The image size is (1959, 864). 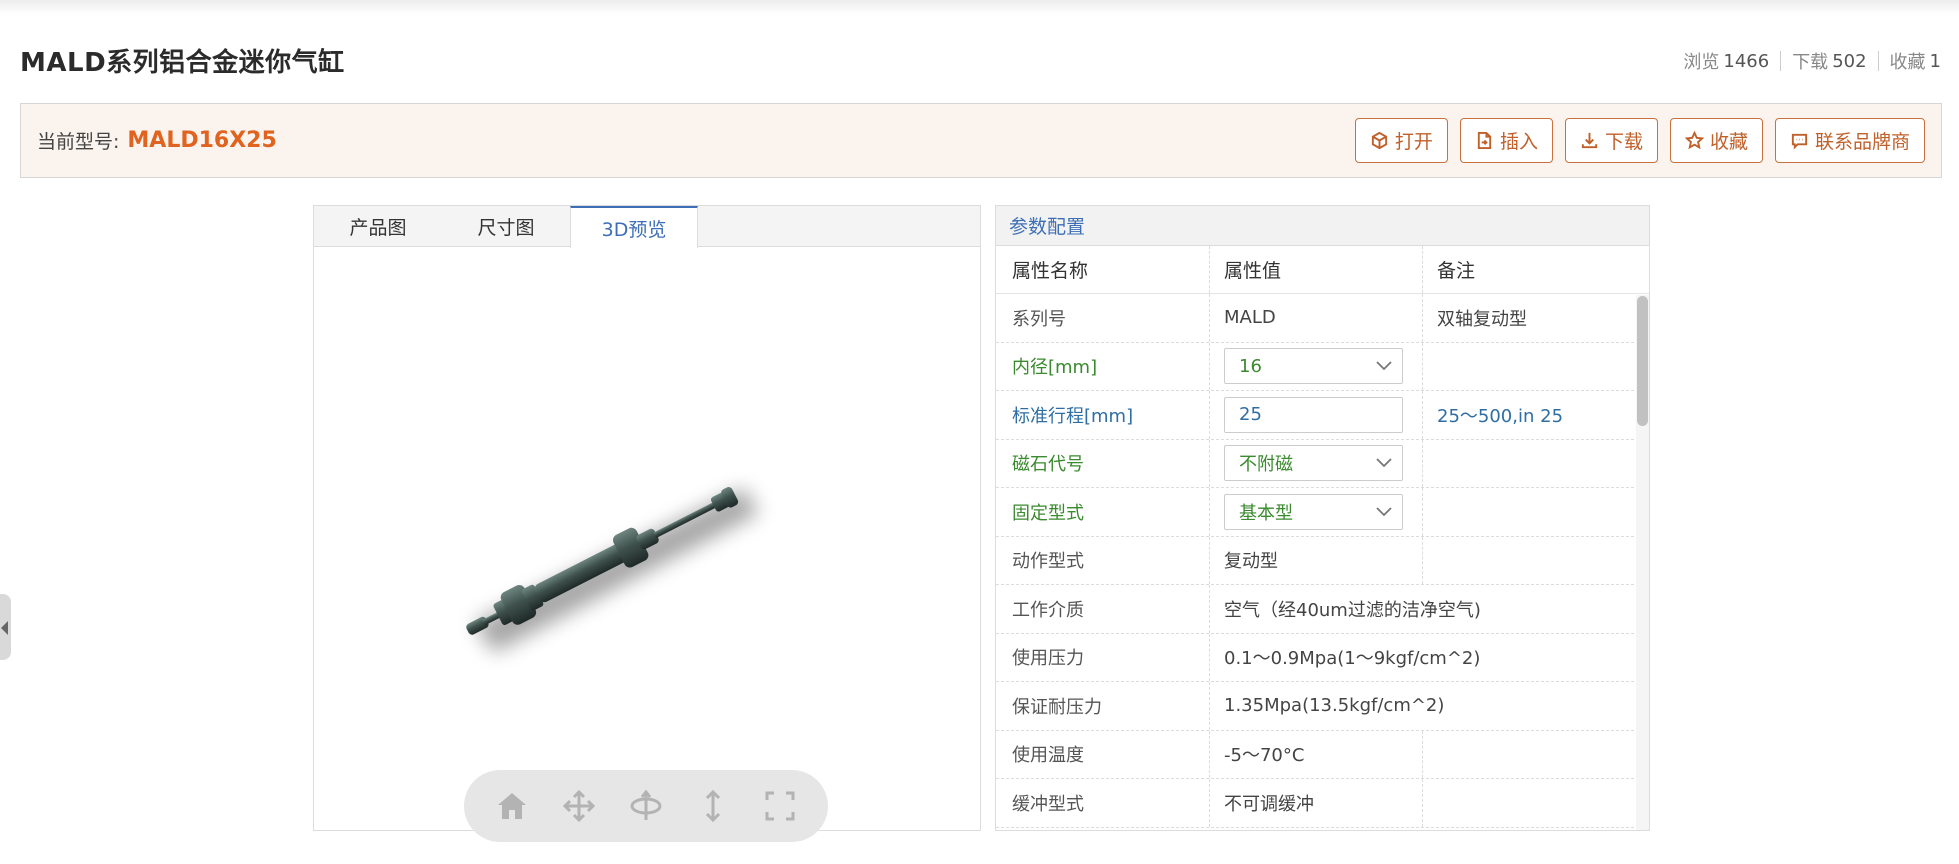 I want to click on parameter-config-heading: 参数配置, so click(x=1322, y=226).